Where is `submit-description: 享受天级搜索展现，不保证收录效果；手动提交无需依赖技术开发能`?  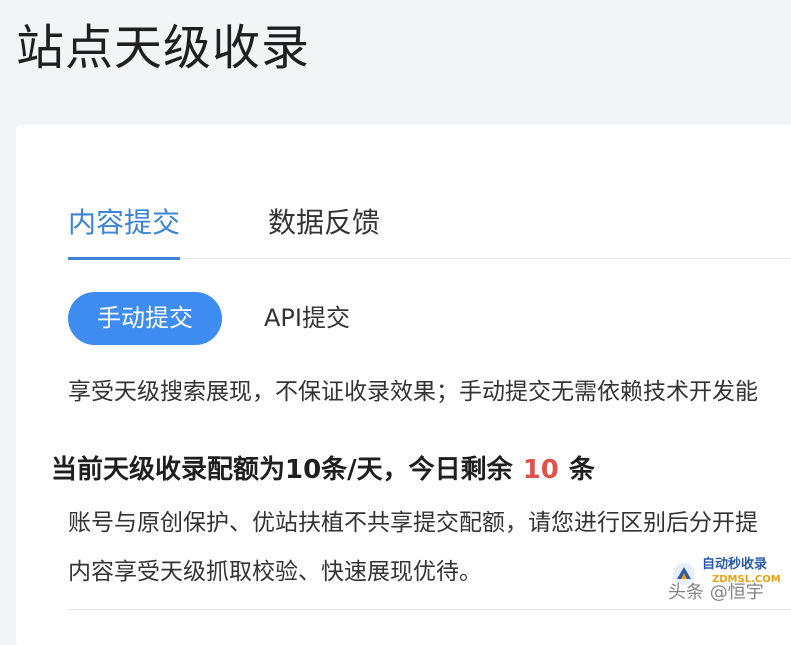 submit-description: 享受天级搜索展现，不保证收录效果；手动提交无需依赖技术开发能 is located at coordinates (413, 392).